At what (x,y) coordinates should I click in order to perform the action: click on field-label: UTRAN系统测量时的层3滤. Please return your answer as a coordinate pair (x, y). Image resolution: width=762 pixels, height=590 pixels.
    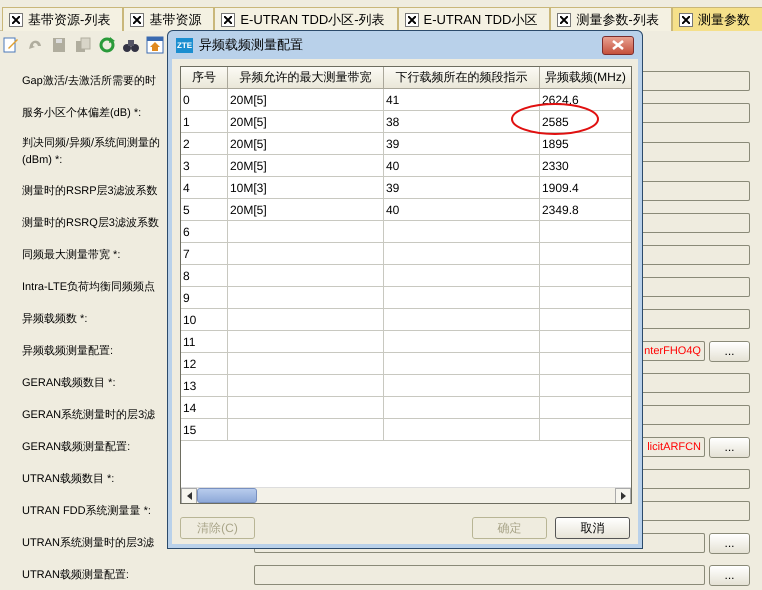
    Looking at the image, I should click on (88, 543).